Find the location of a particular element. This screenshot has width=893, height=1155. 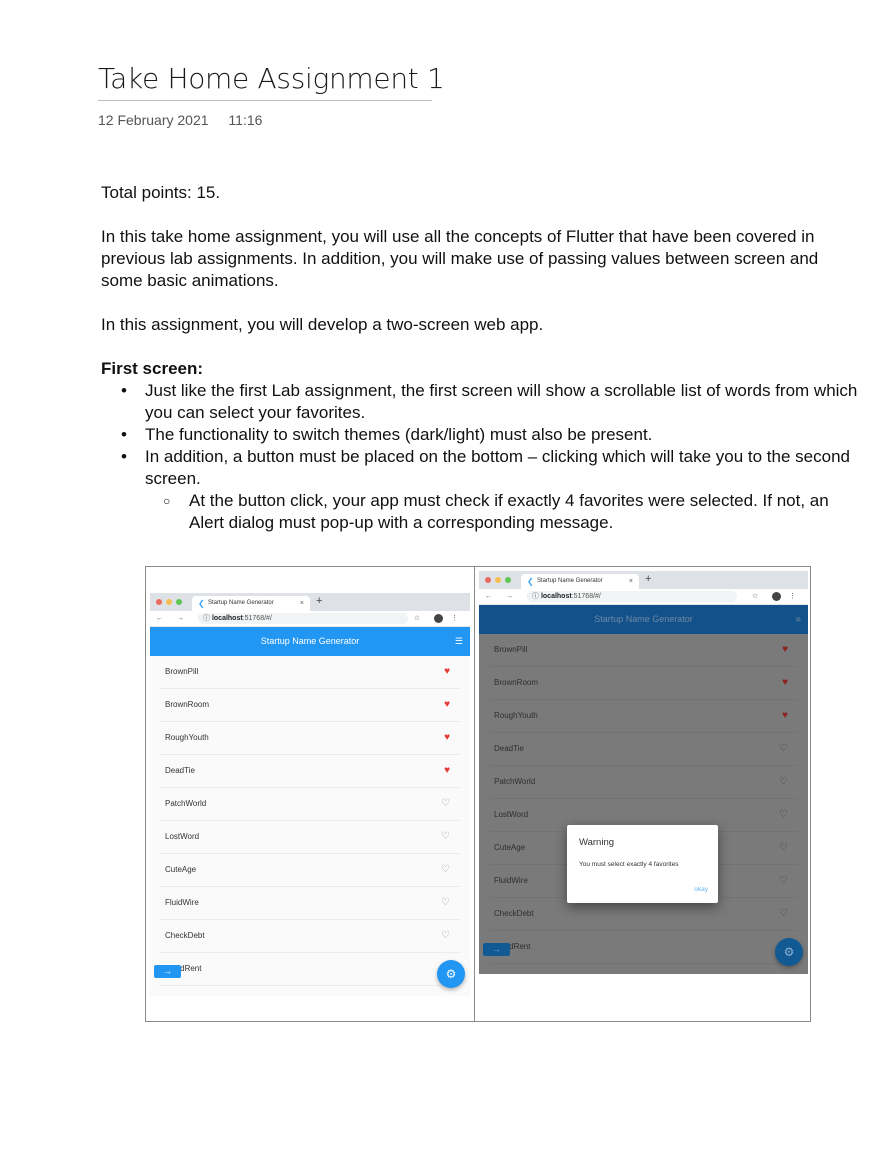

note-time: 11:16 is located at coordinates (245, 120).